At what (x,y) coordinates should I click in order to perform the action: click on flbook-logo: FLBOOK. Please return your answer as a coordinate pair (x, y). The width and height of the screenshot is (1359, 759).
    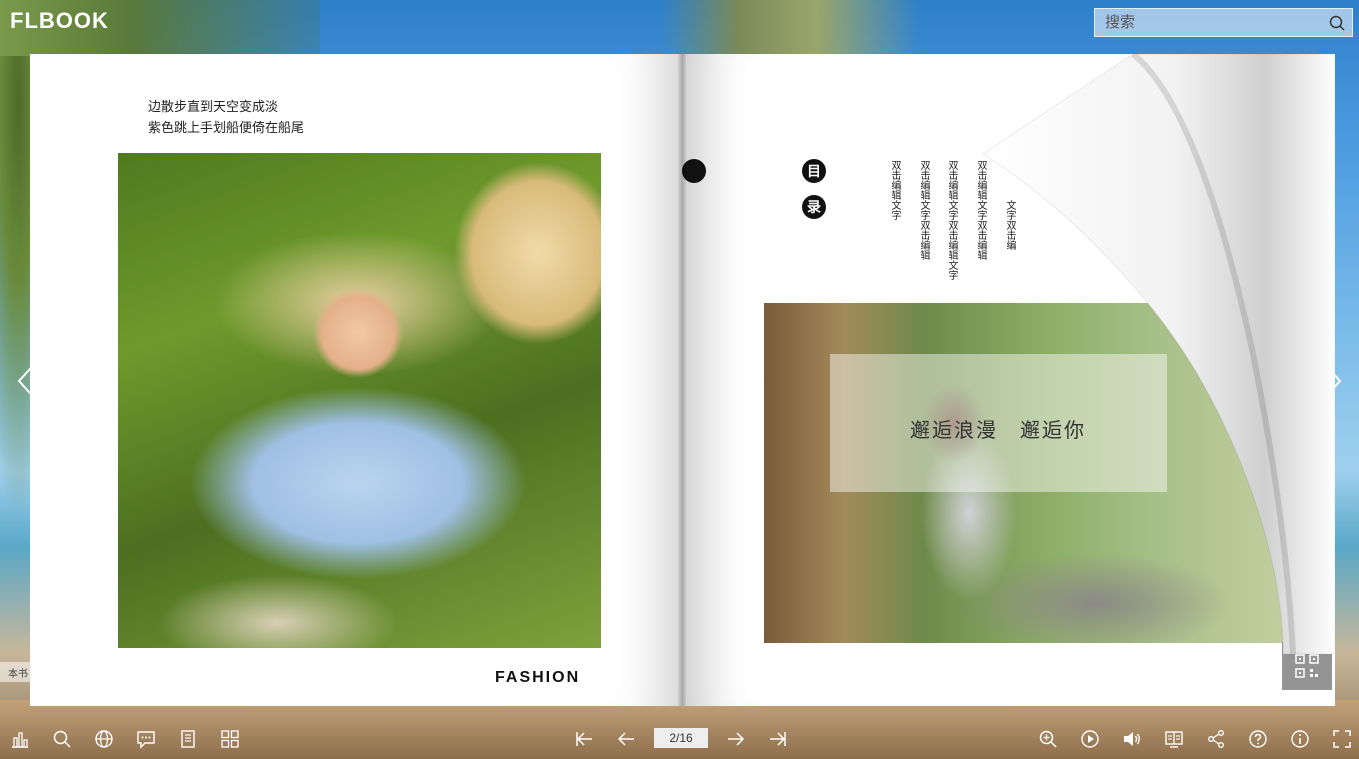
    Looking at the image, I should click on (59, 20).